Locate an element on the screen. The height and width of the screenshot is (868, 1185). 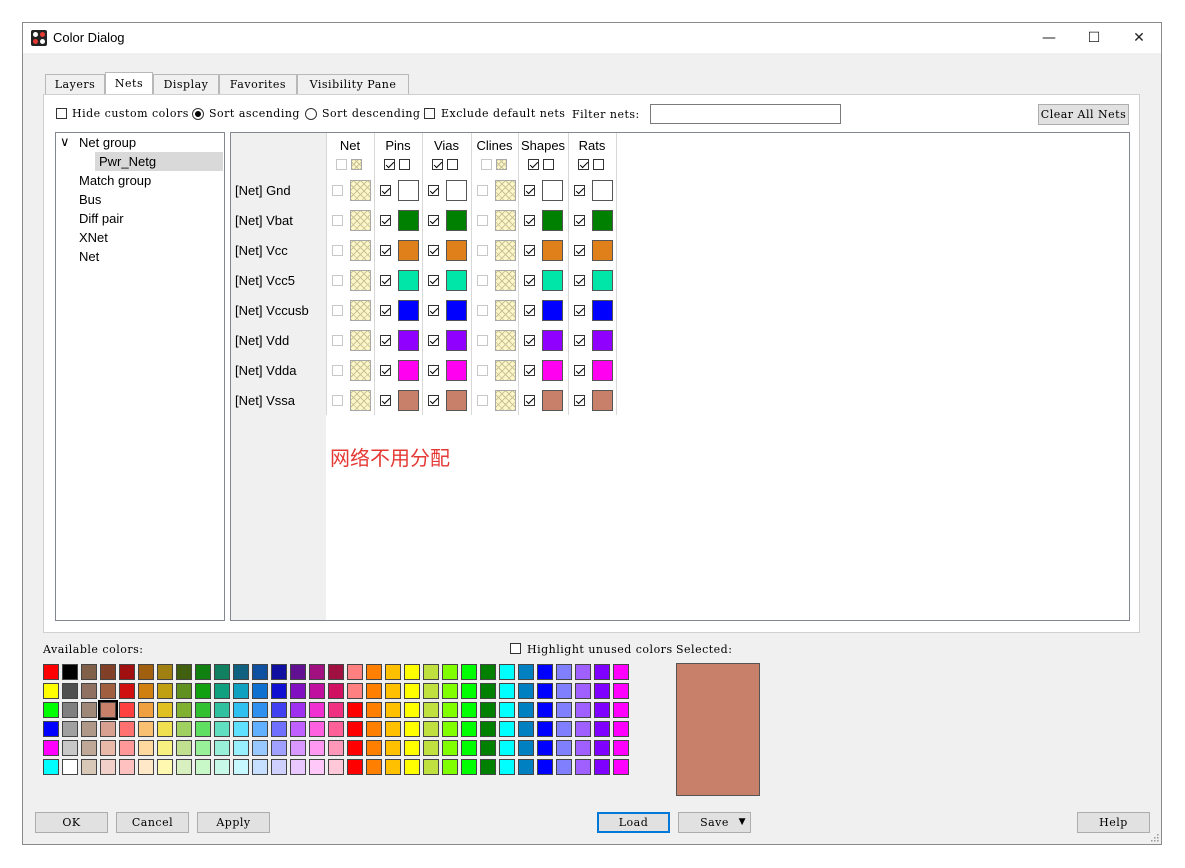
tree-item-xnet: XNet is located at coordinates (93, 237).